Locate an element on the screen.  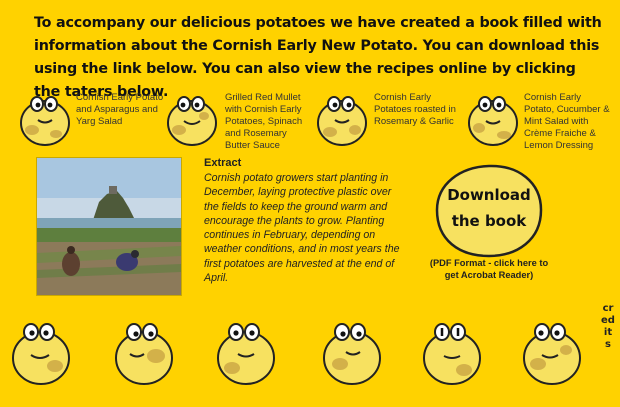
download-line-2: the book is located at coordinates (489, 221).